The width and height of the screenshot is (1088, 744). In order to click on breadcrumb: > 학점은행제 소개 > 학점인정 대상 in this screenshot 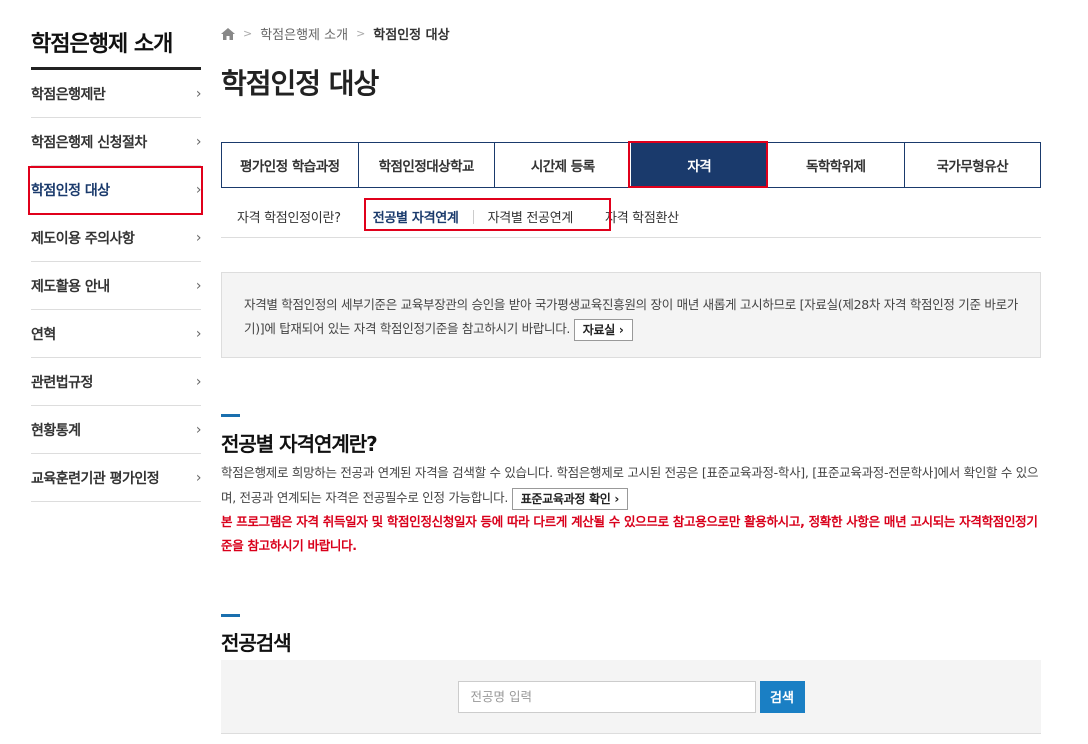, I will do `click(335, 33)`.